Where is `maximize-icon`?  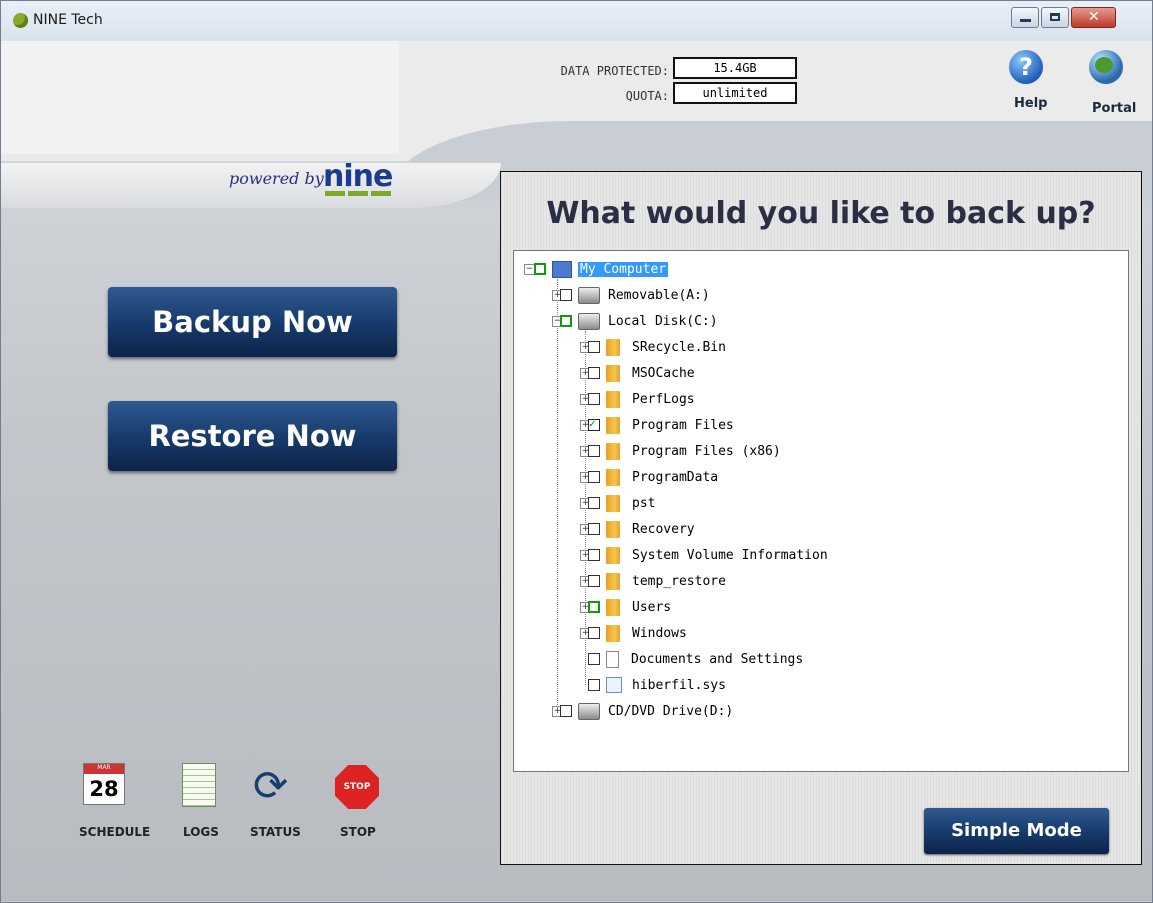 maximize-icon is located at coordinates (1055, 17).